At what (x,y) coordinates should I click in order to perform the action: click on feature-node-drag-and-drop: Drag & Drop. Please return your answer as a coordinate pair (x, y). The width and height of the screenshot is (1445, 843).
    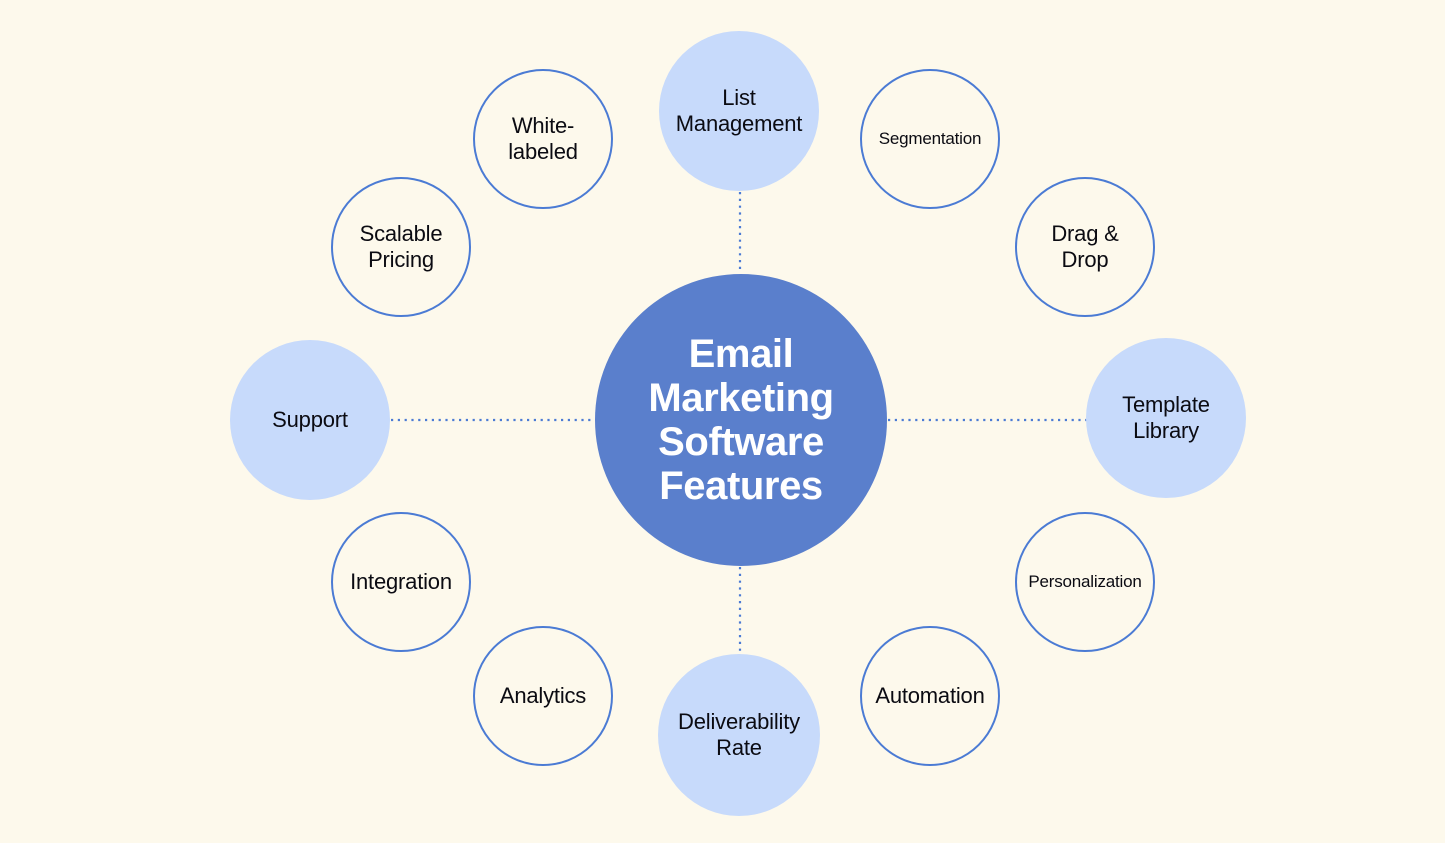
    Looking at the image, I should click on (1085, 247).